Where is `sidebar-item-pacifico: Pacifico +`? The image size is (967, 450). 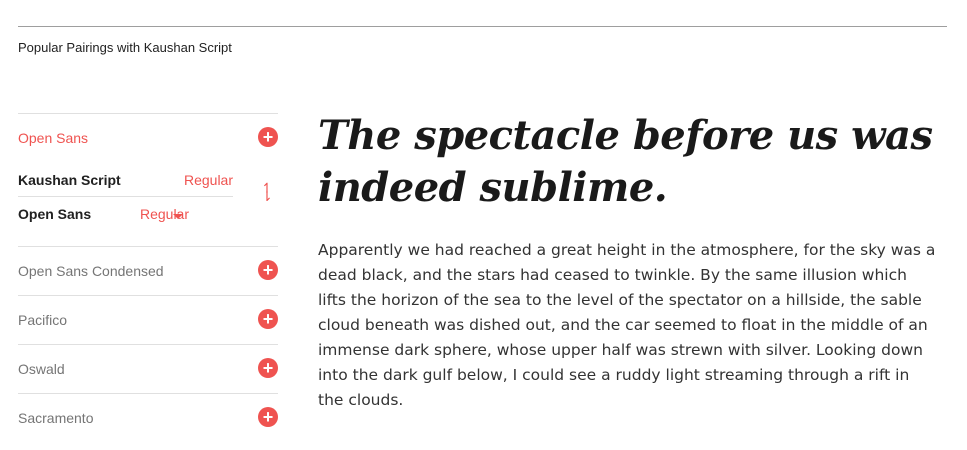 sidebar-item-pacifico: Pacifico + is located at coordinates (148, 319).